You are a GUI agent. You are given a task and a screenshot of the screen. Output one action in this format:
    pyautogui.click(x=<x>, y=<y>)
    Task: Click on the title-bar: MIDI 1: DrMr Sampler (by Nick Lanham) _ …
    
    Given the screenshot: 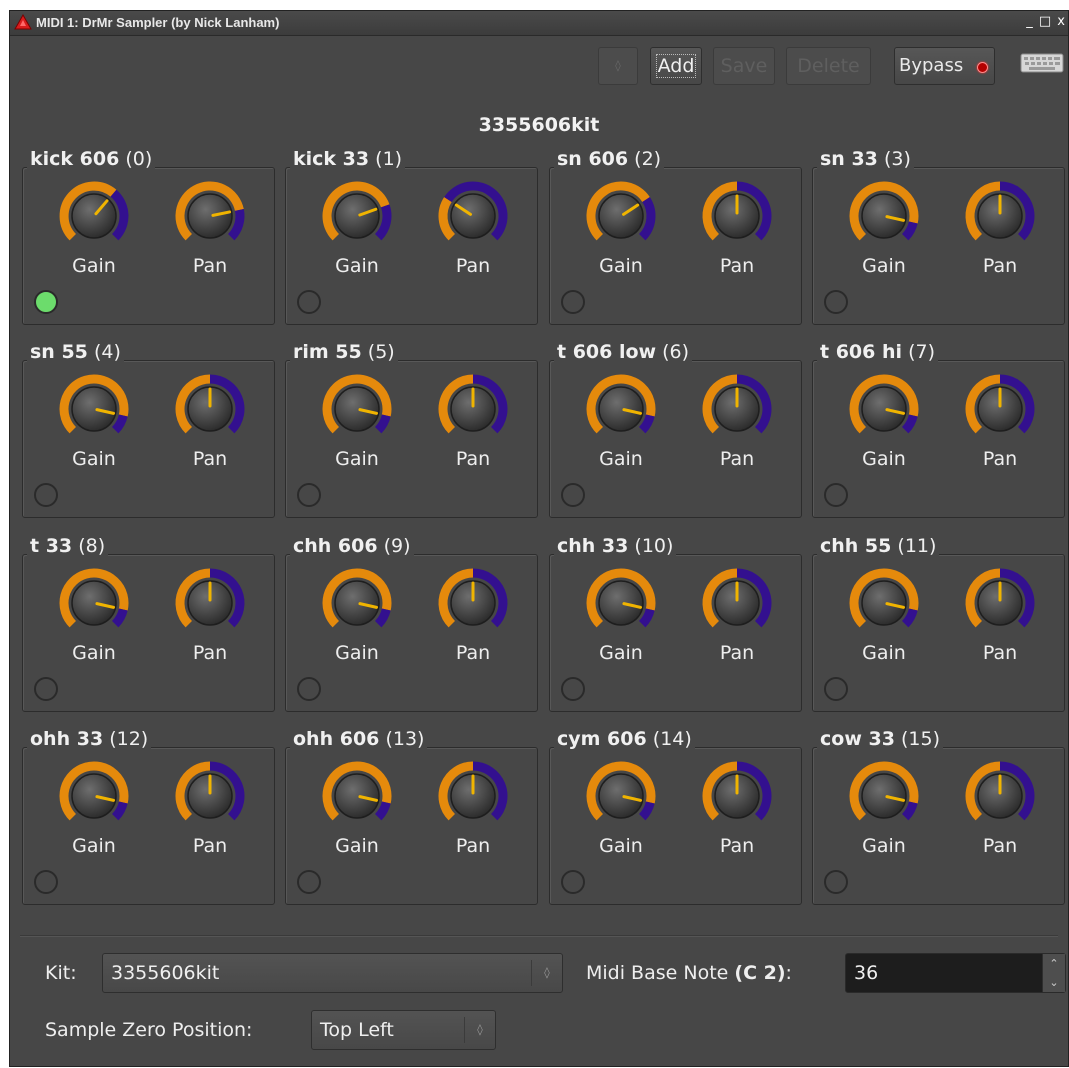 What is the action you would take?
    pyautogui.click(x=539, y=23)
    